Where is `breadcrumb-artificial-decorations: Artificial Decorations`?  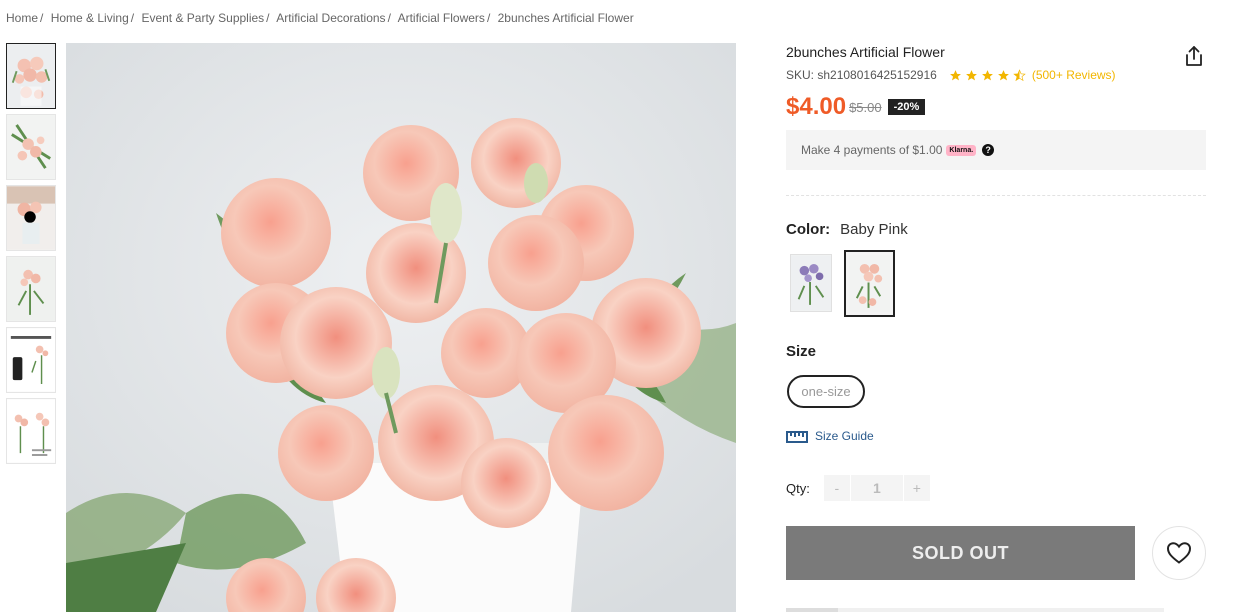 breadcrumb-artificial-decorations: Artificial Decorations is located at coordinates (330, 18).